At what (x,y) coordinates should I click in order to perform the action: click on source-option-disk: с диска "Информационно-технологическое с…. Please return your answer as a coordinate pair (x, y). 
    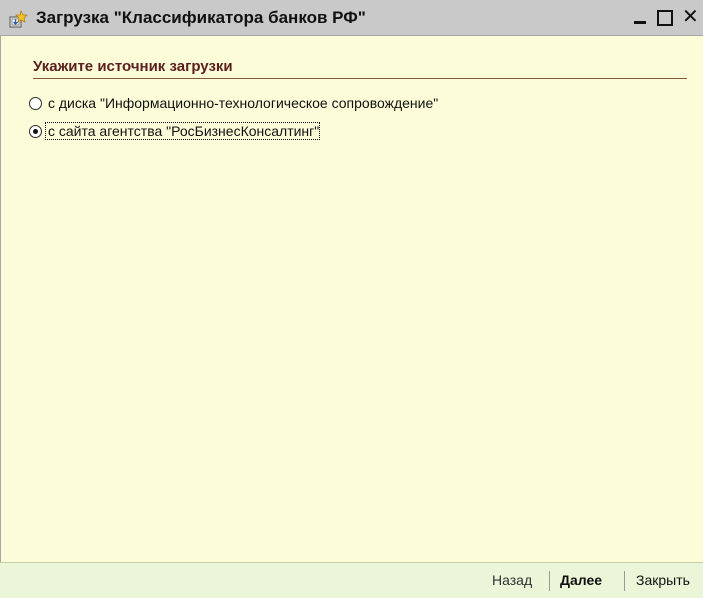
    Looking at the image, I should click on (233, 103).